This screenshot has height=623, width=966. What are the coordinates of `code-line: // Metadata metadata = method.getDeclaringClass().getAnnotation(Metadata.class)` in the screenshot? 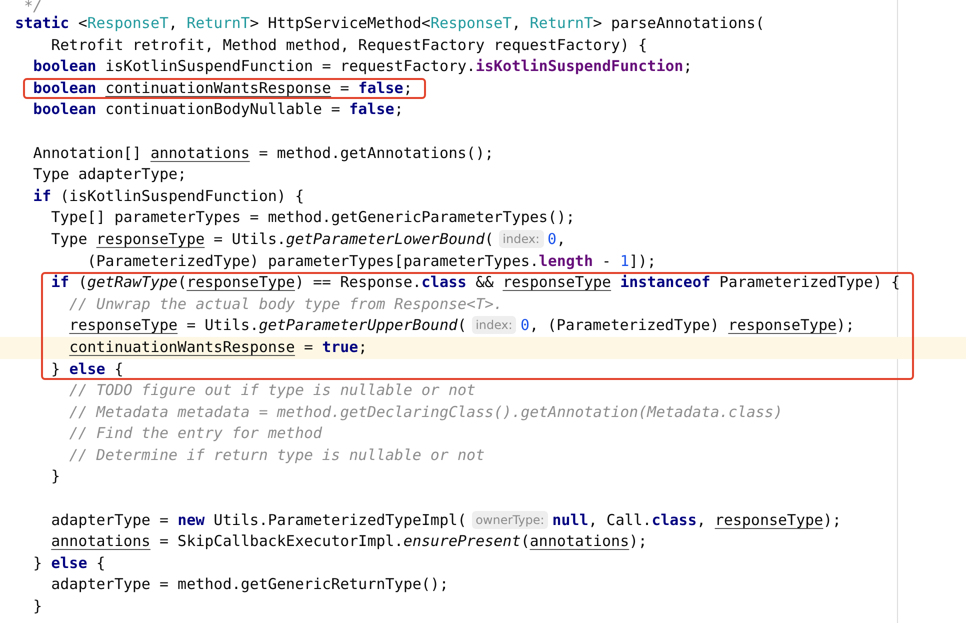 It's located at (426, 411).